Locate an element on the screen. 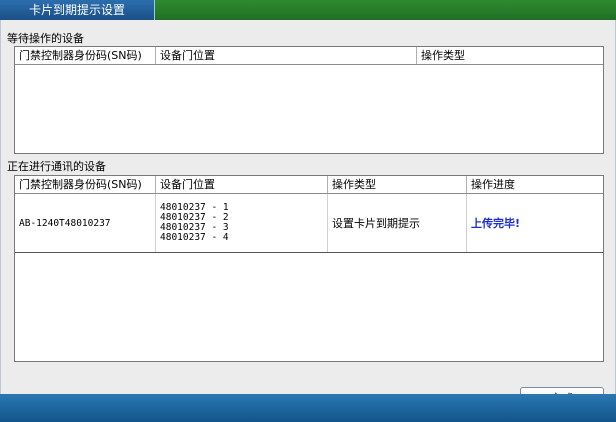 The height and width of the screenshot is (422, 616). active-list-header: 门禁控制器身份码(SN码) 设备门位置 操作类型 操作进度 is located at coordinates (309, 185).